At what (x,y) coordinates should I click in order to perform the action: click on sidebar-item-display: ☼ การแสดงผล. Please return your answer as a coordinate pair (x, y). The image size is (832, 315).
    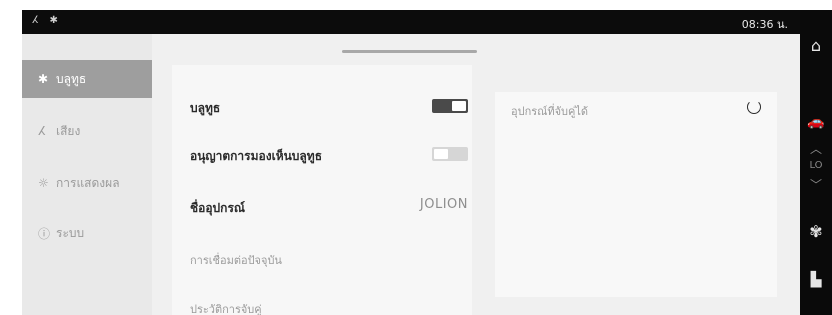
    Looking at the image, I should click on (87, 183).